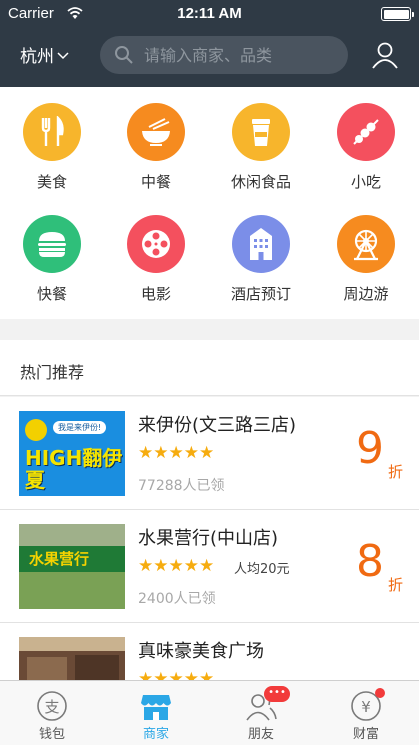 Image resolution: width=419 pixels, height=745 pixels. I want to click on status-bar: Carrier 12:11 AM, so click(209, 14).